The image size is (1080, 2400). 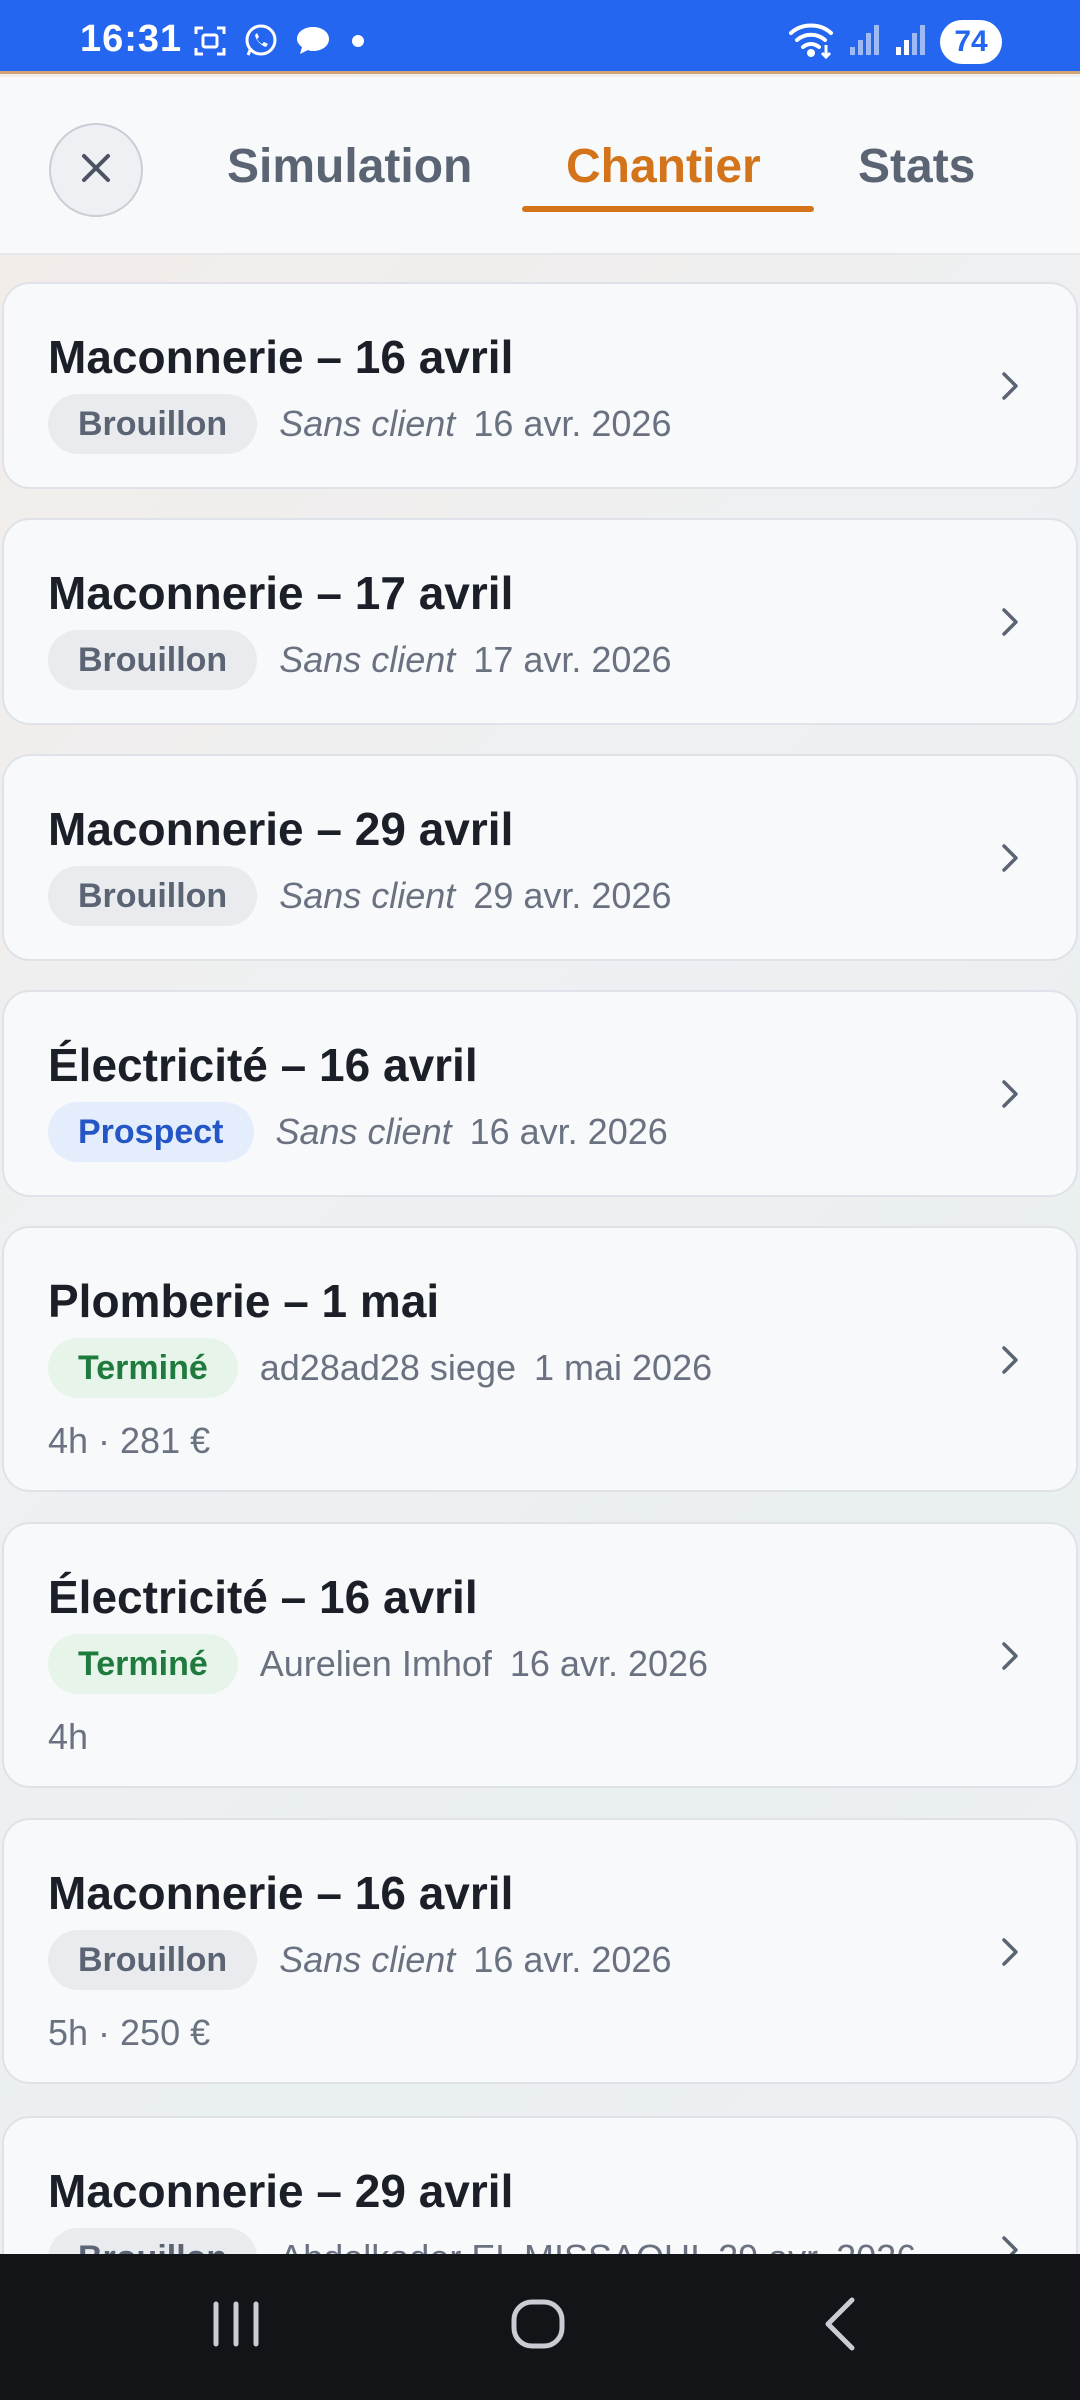 What do you see at coordinates (244, 1301) in the screenshot?
I see `card-title: Plomberie – 1 mai` at bounding box center [244, 1301].